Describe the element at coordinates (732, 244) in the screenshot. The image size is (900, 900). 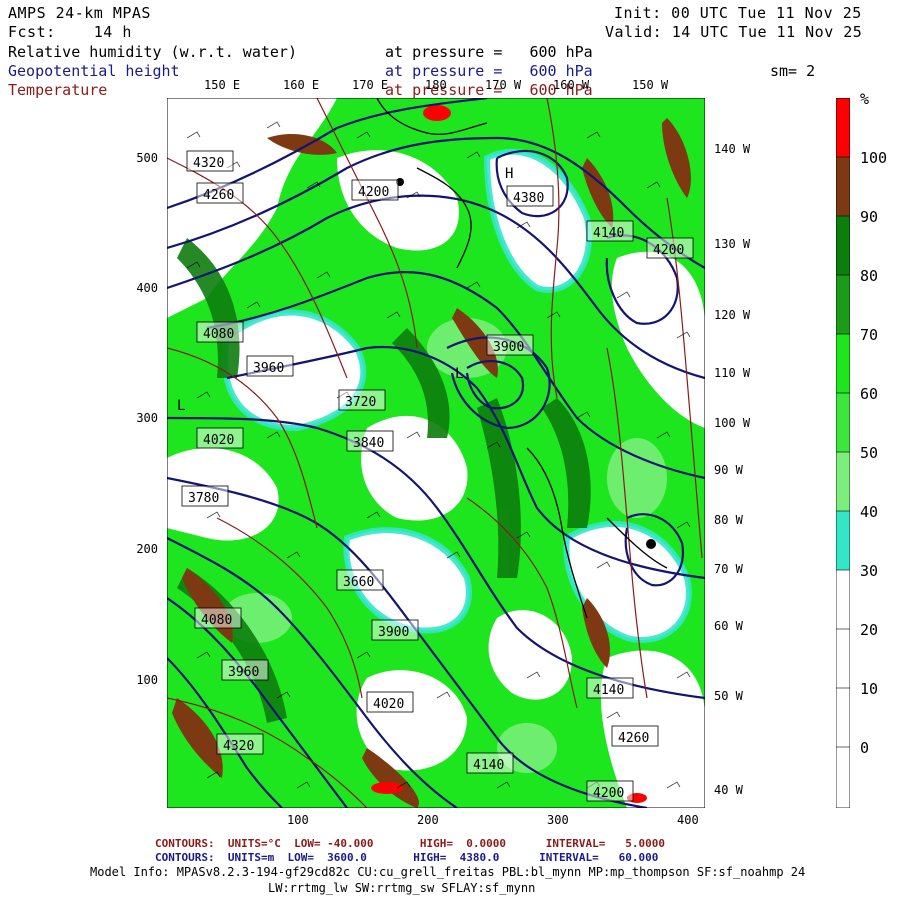
I see `lon-label-right: 130 W` at that location.